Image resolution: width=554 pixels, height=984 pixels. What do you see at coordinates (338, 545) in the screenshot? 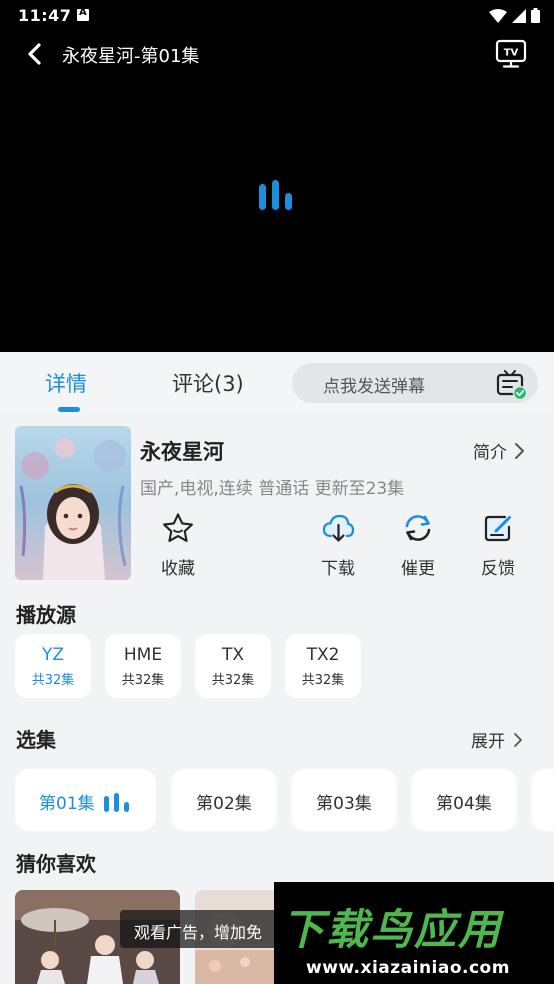
I see `download-button: 下载` at bounding box center [338, 545].